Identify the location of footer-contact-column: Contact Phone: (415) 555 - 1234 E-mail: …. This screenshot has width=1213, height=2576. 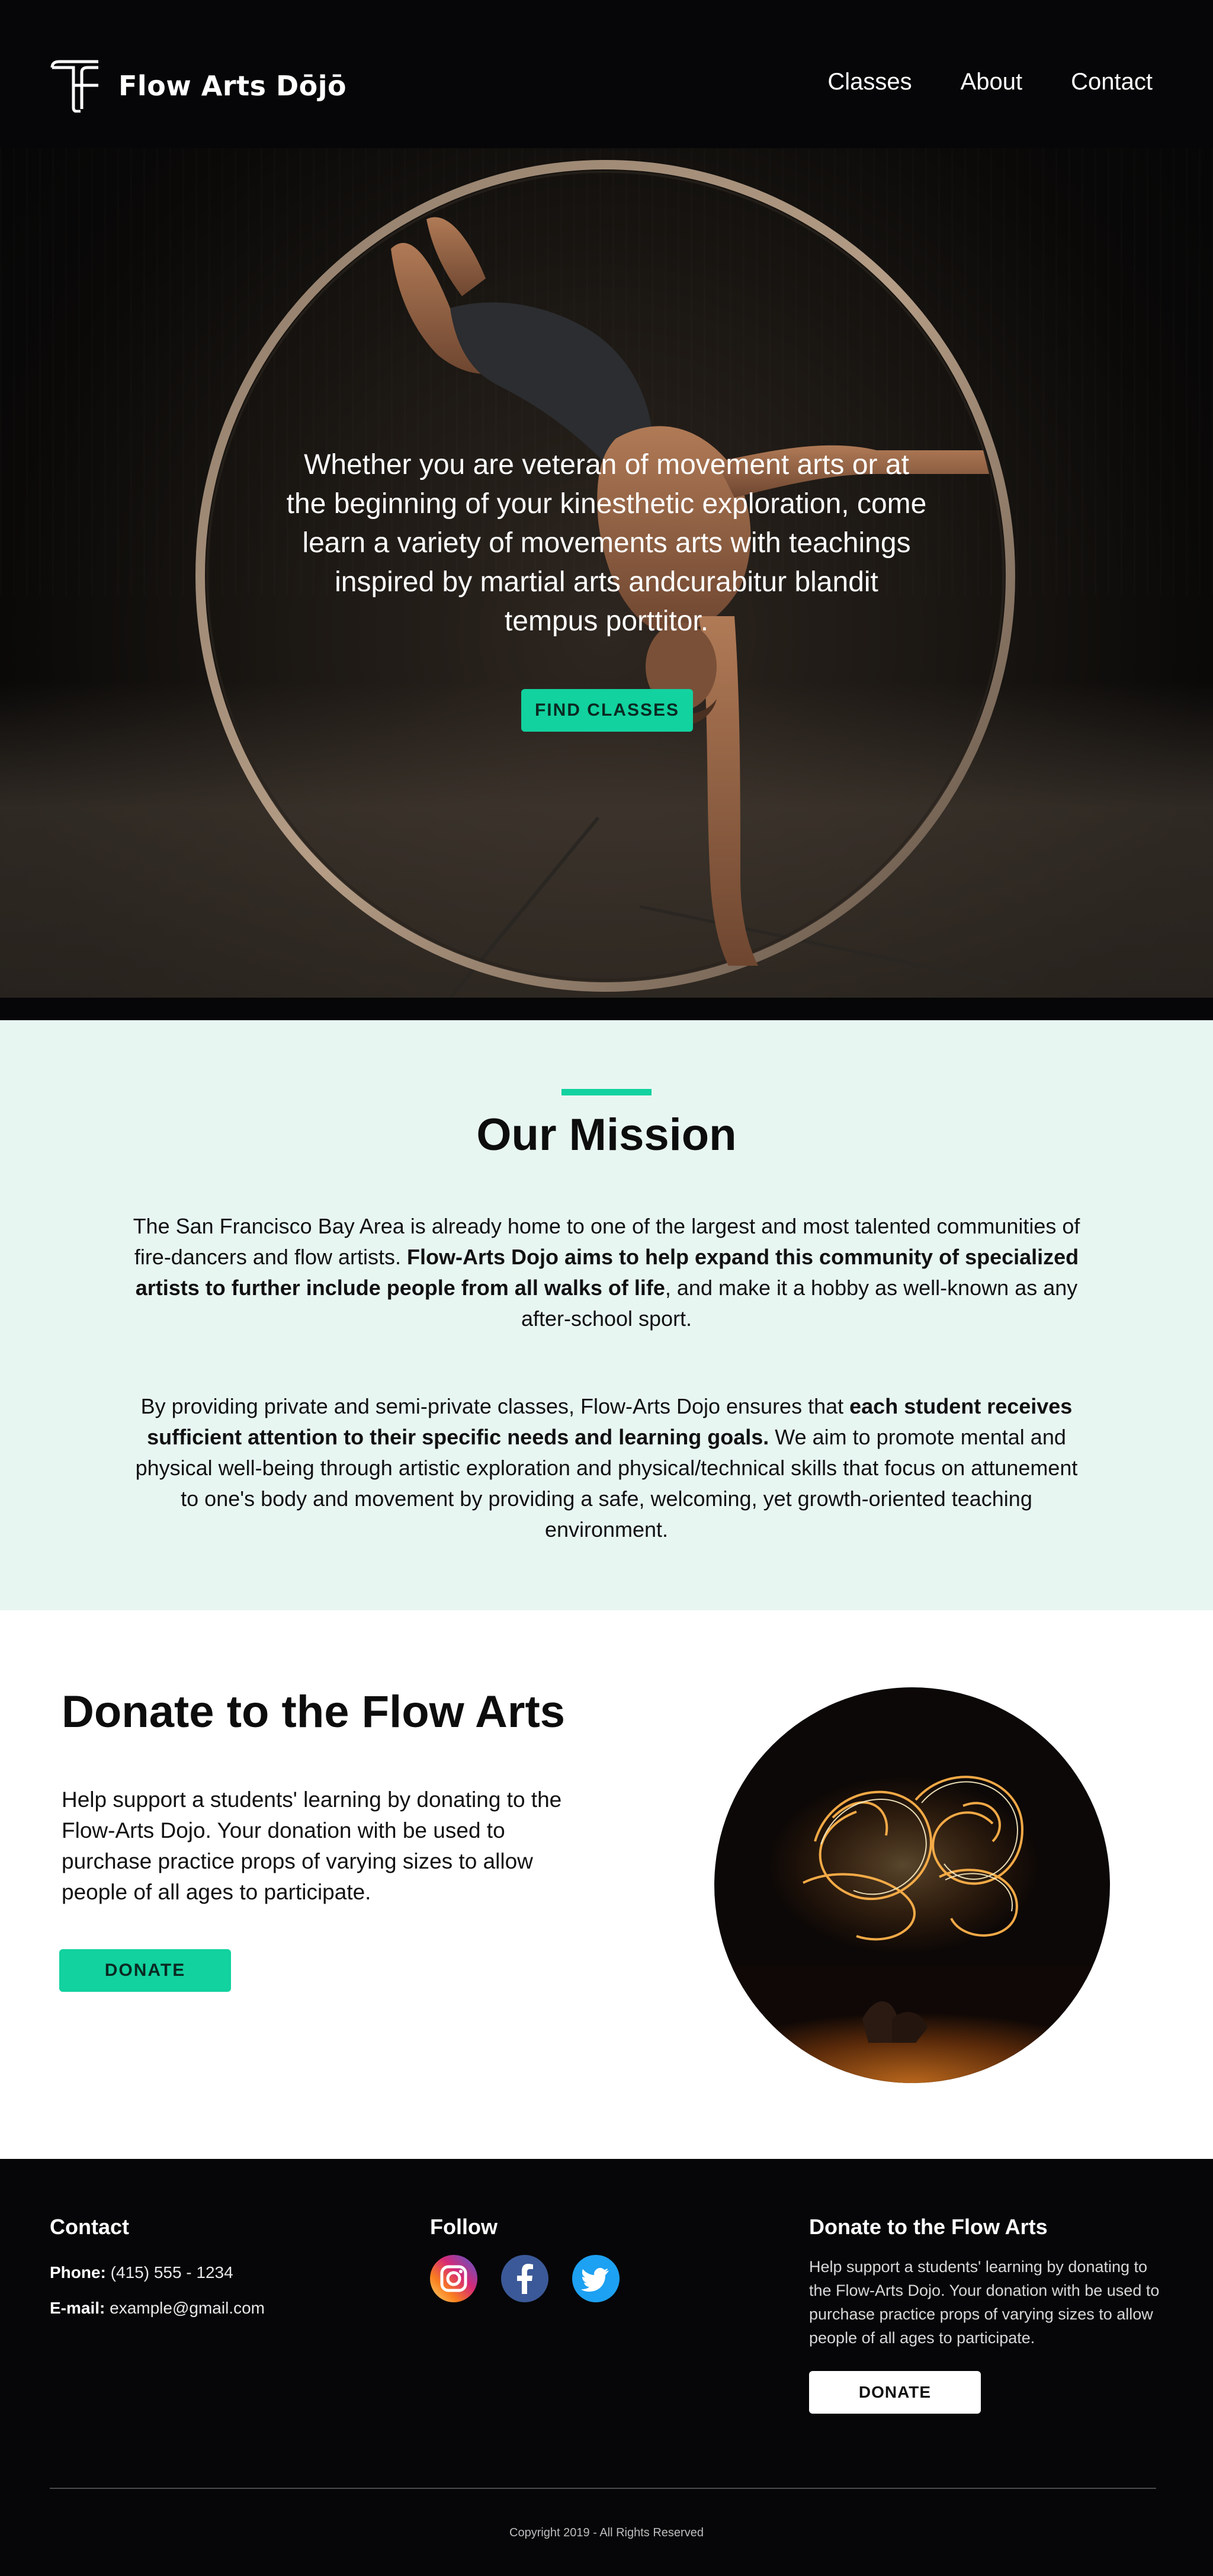
(158, 2270).